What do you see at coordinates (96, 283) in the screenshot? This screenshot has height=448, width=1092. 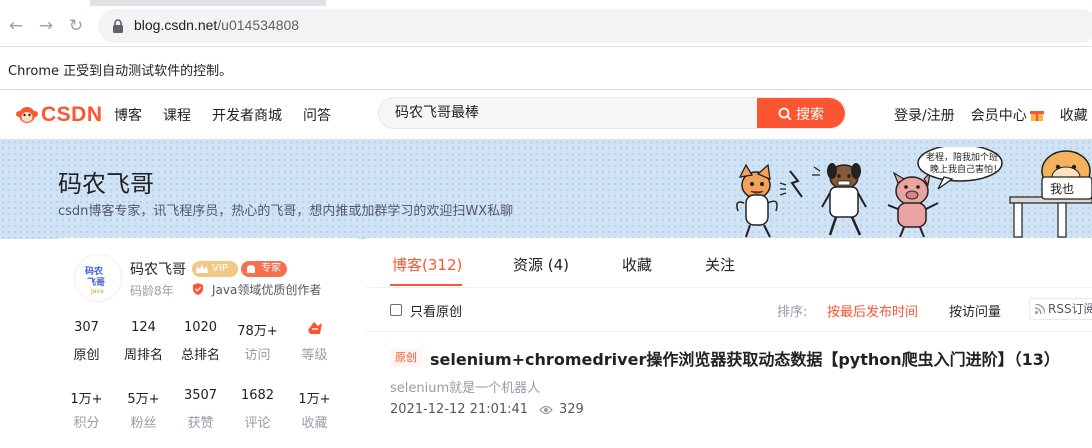 I see `avatar-text-line2: 飞哥` at bounding box center [96, 283].